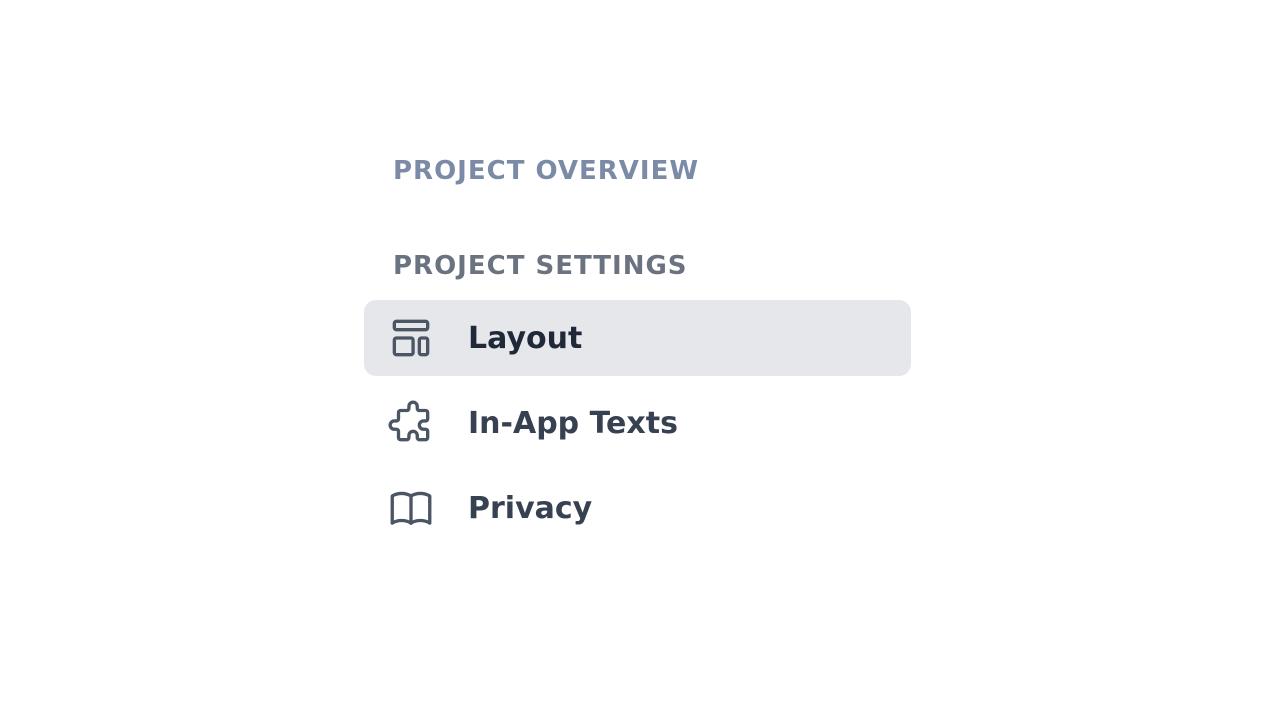  I want to click on project-overview-link: PROJECT OVERVIEW, so click(637, 171).